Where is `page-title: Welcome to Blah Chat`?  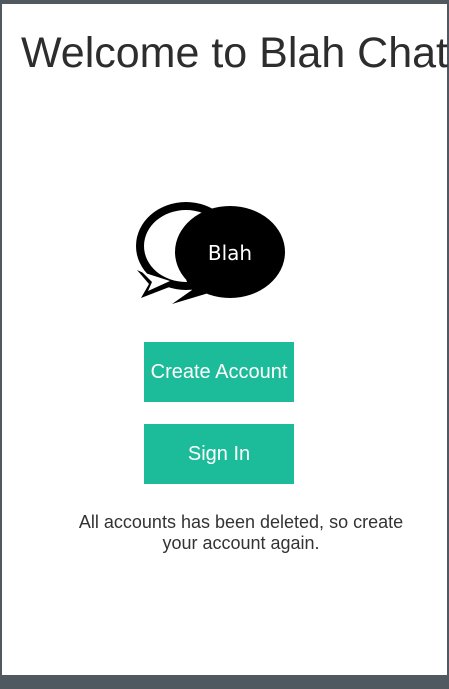 page-title: Welcome to Blah Chat is located at coordinates (234, 53).